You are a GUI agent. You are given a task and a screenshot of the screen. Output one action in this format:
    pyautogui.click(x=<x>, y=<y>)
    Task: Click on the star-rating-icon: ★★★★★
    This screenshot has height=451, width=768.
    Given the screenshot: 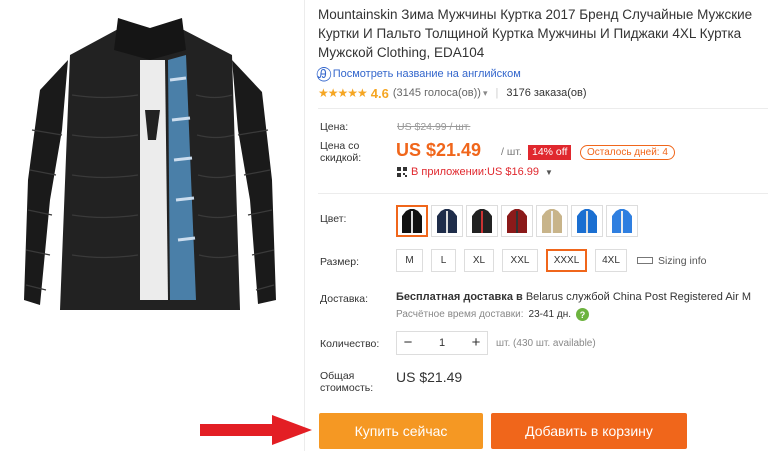 What is the action you would take?
    pyautogui.click(x=343, y=93)
    